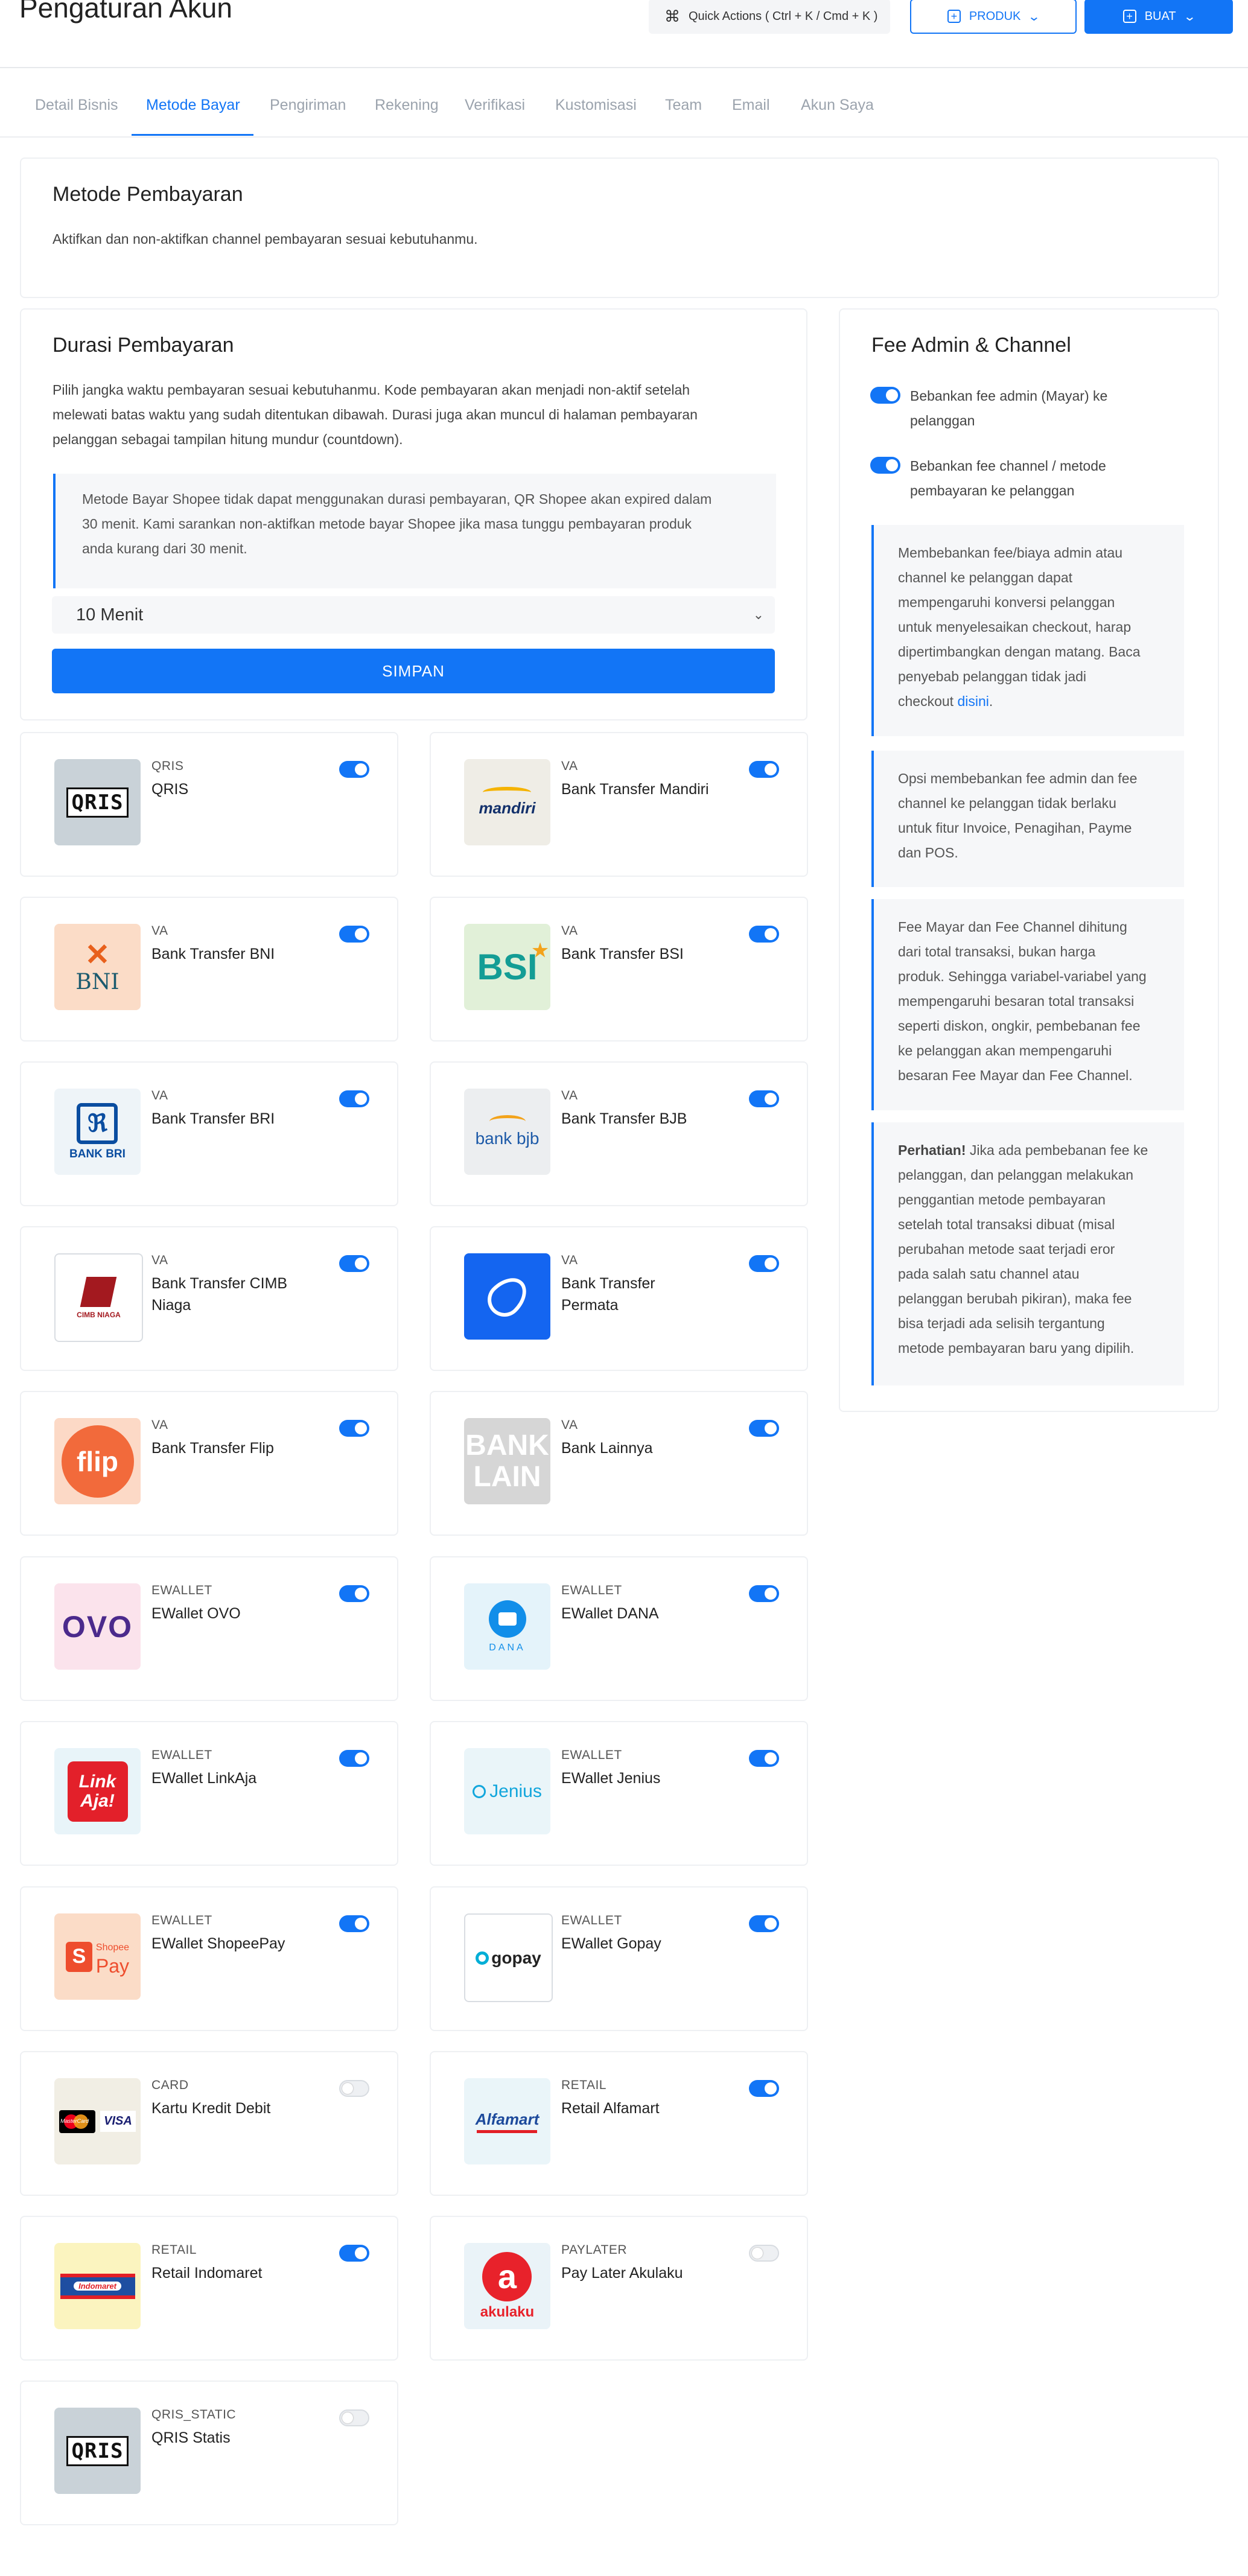  Describe the element at coordinates (509, 1958) in the screenshot. I see `gopay-logo-mark: gopay` at that location.